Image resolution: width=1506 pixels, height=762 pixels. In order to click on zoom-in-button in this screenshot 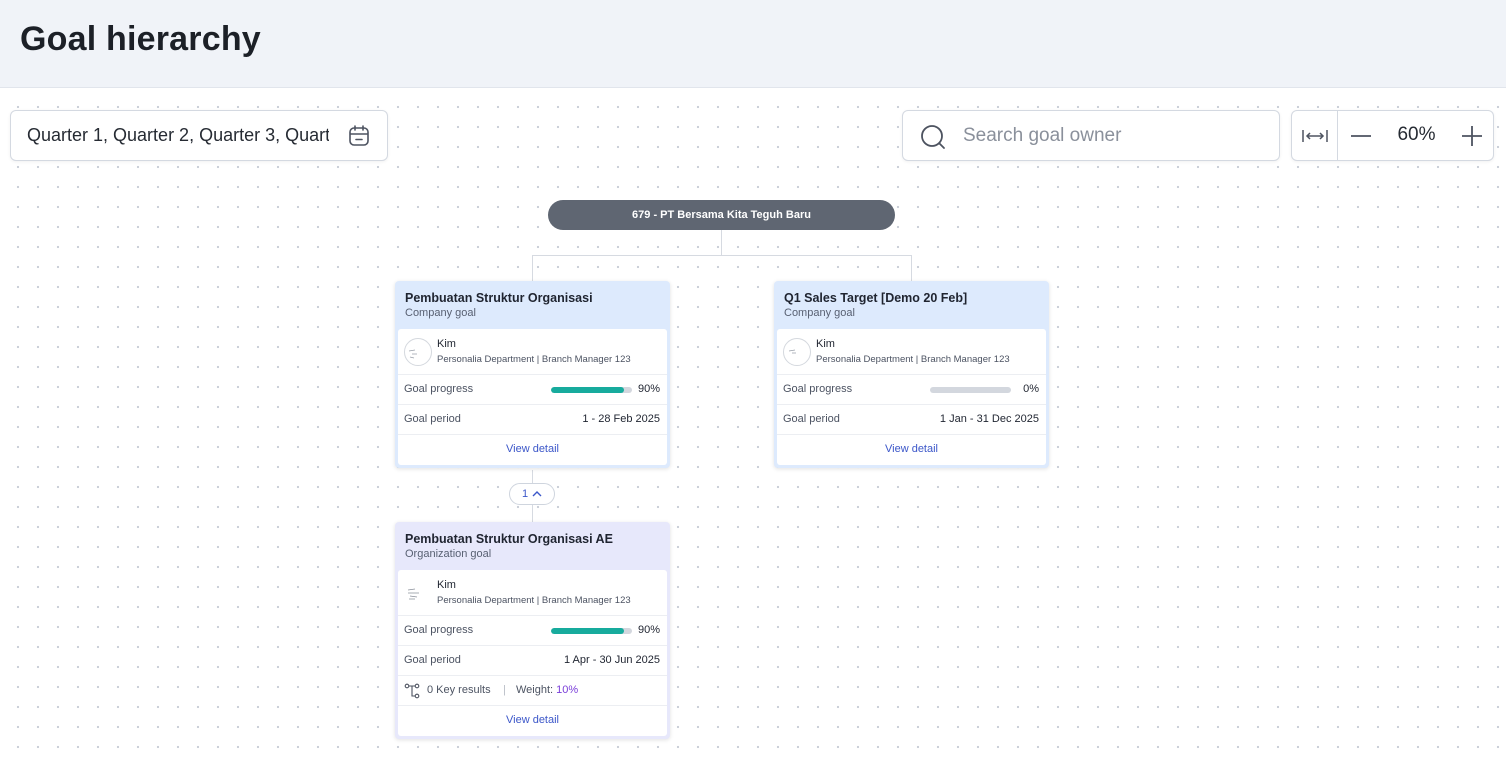, I will do `click(1472, 135)`.